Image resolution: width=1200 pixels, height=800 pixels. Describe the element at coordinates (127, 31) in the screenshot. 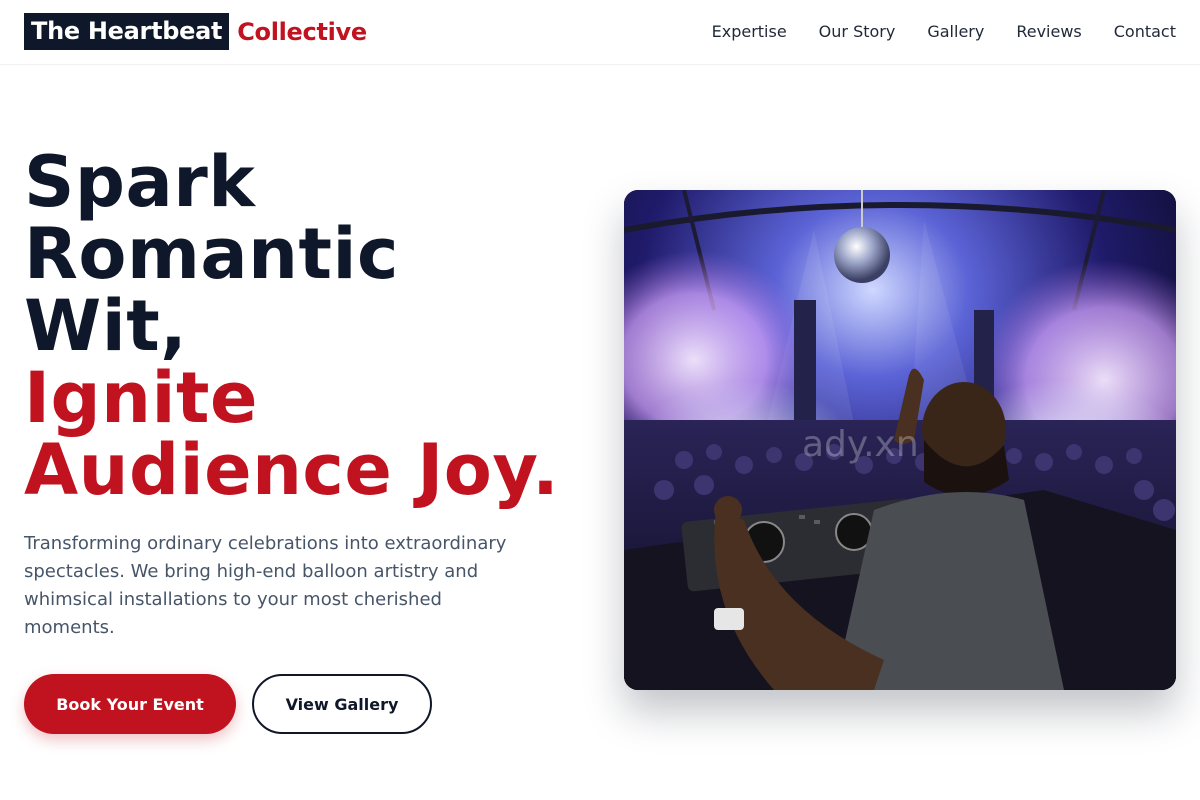

I see `brand-name-primary: The Heartbeat` at that location.